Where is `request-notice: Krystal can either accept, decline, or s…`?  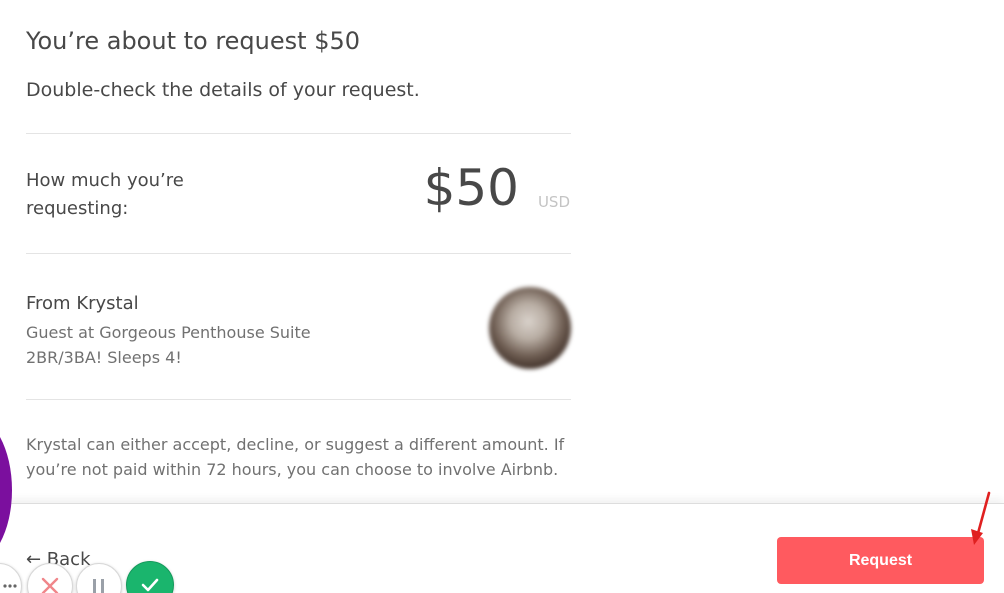 request-notice: Krystal can either accept, decline, or s… is located at coordinates (295, 457).